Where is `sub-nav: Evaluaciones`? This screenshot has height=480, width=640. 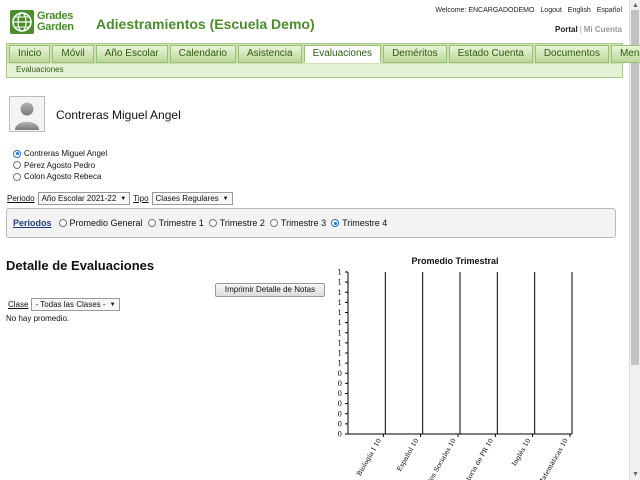
sub-nav: Evaluaciones is located at coordinates (314, 70).